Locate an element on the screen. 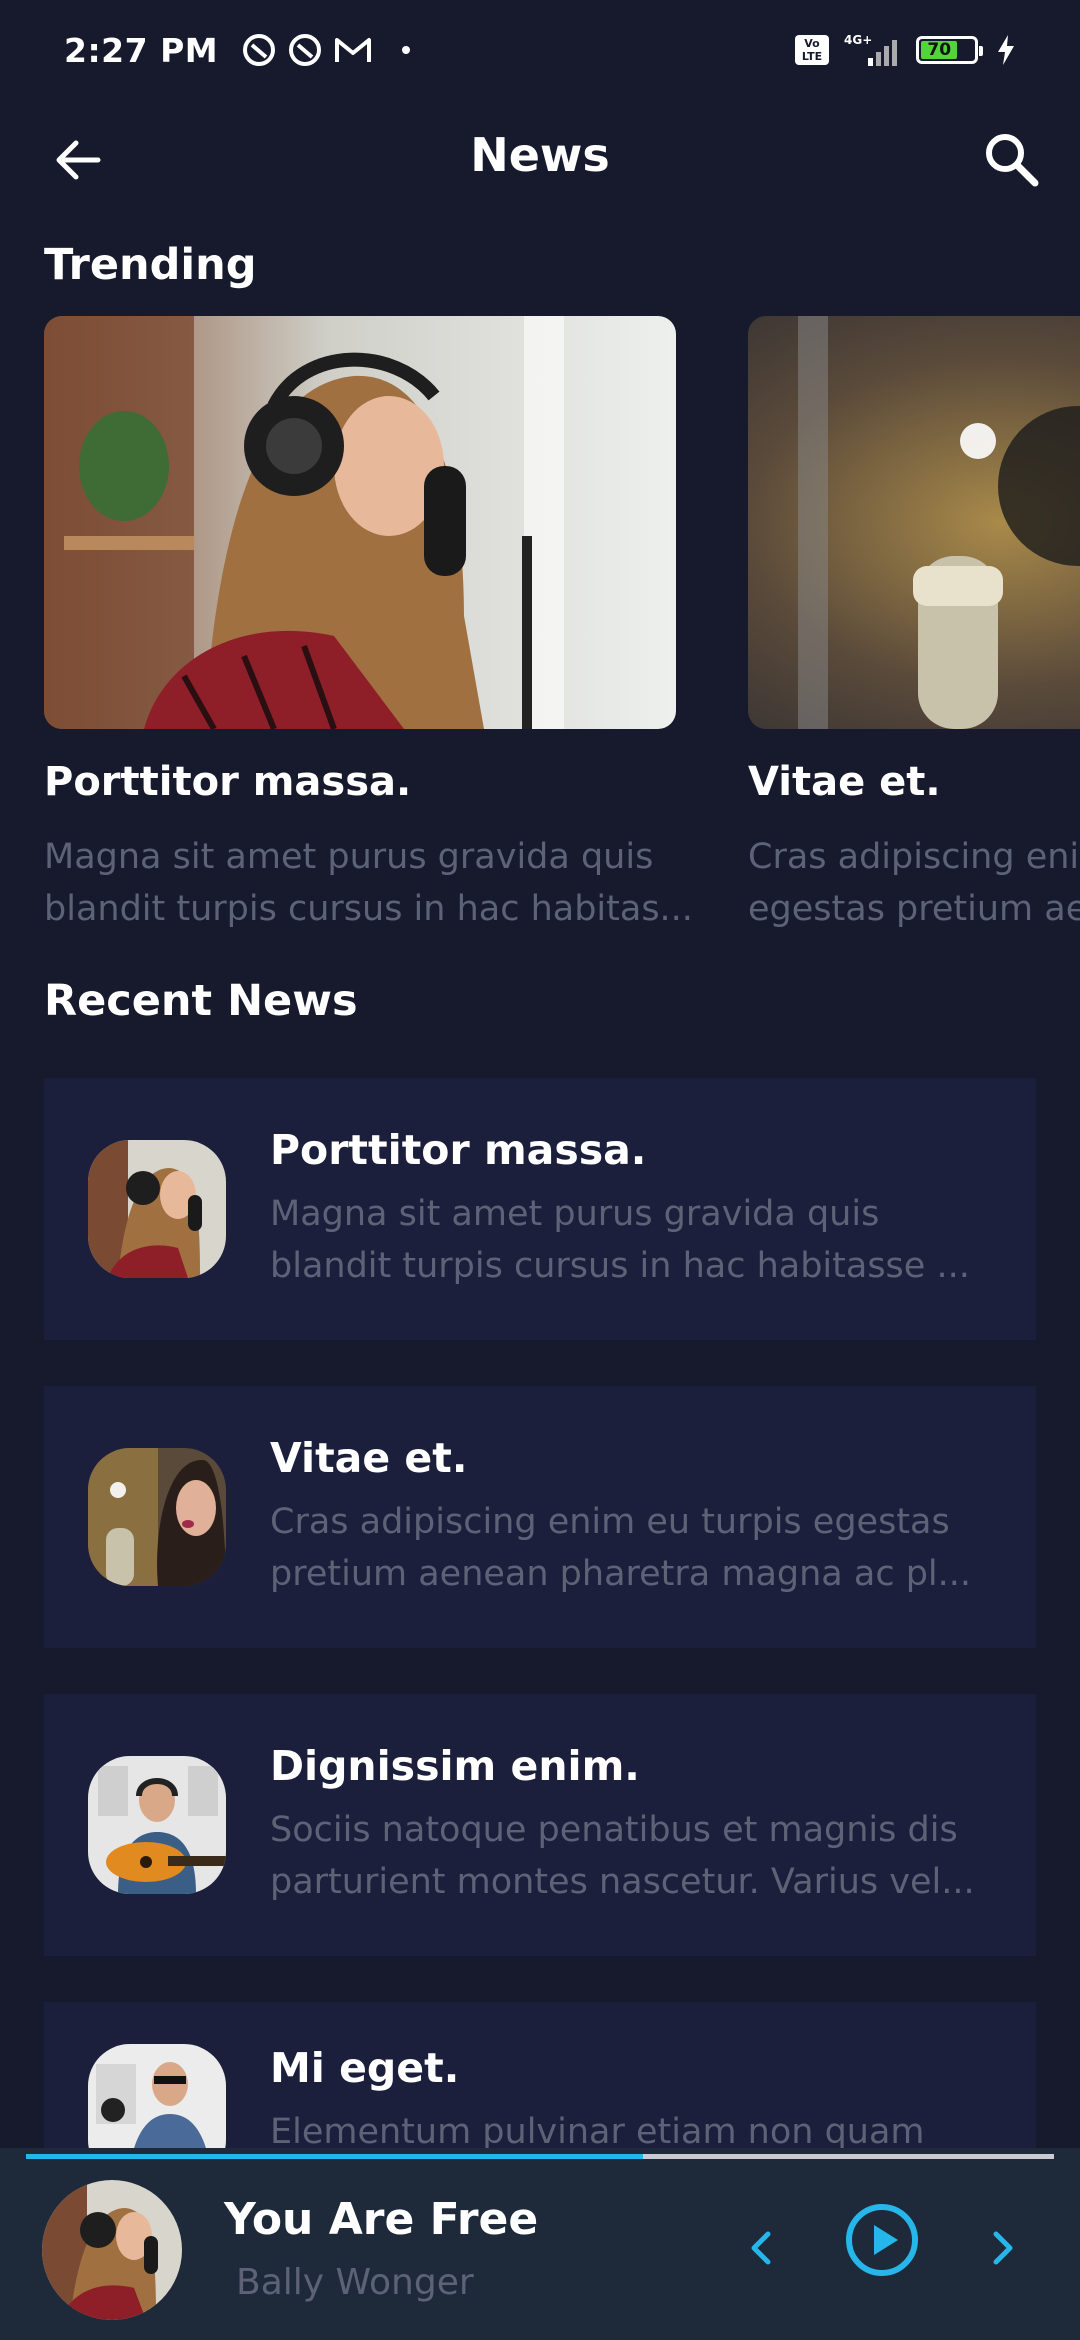 Image resolution: width=1080 pixels, height=2340 pixels. player-album-art is located at coordinates (112, 2250).